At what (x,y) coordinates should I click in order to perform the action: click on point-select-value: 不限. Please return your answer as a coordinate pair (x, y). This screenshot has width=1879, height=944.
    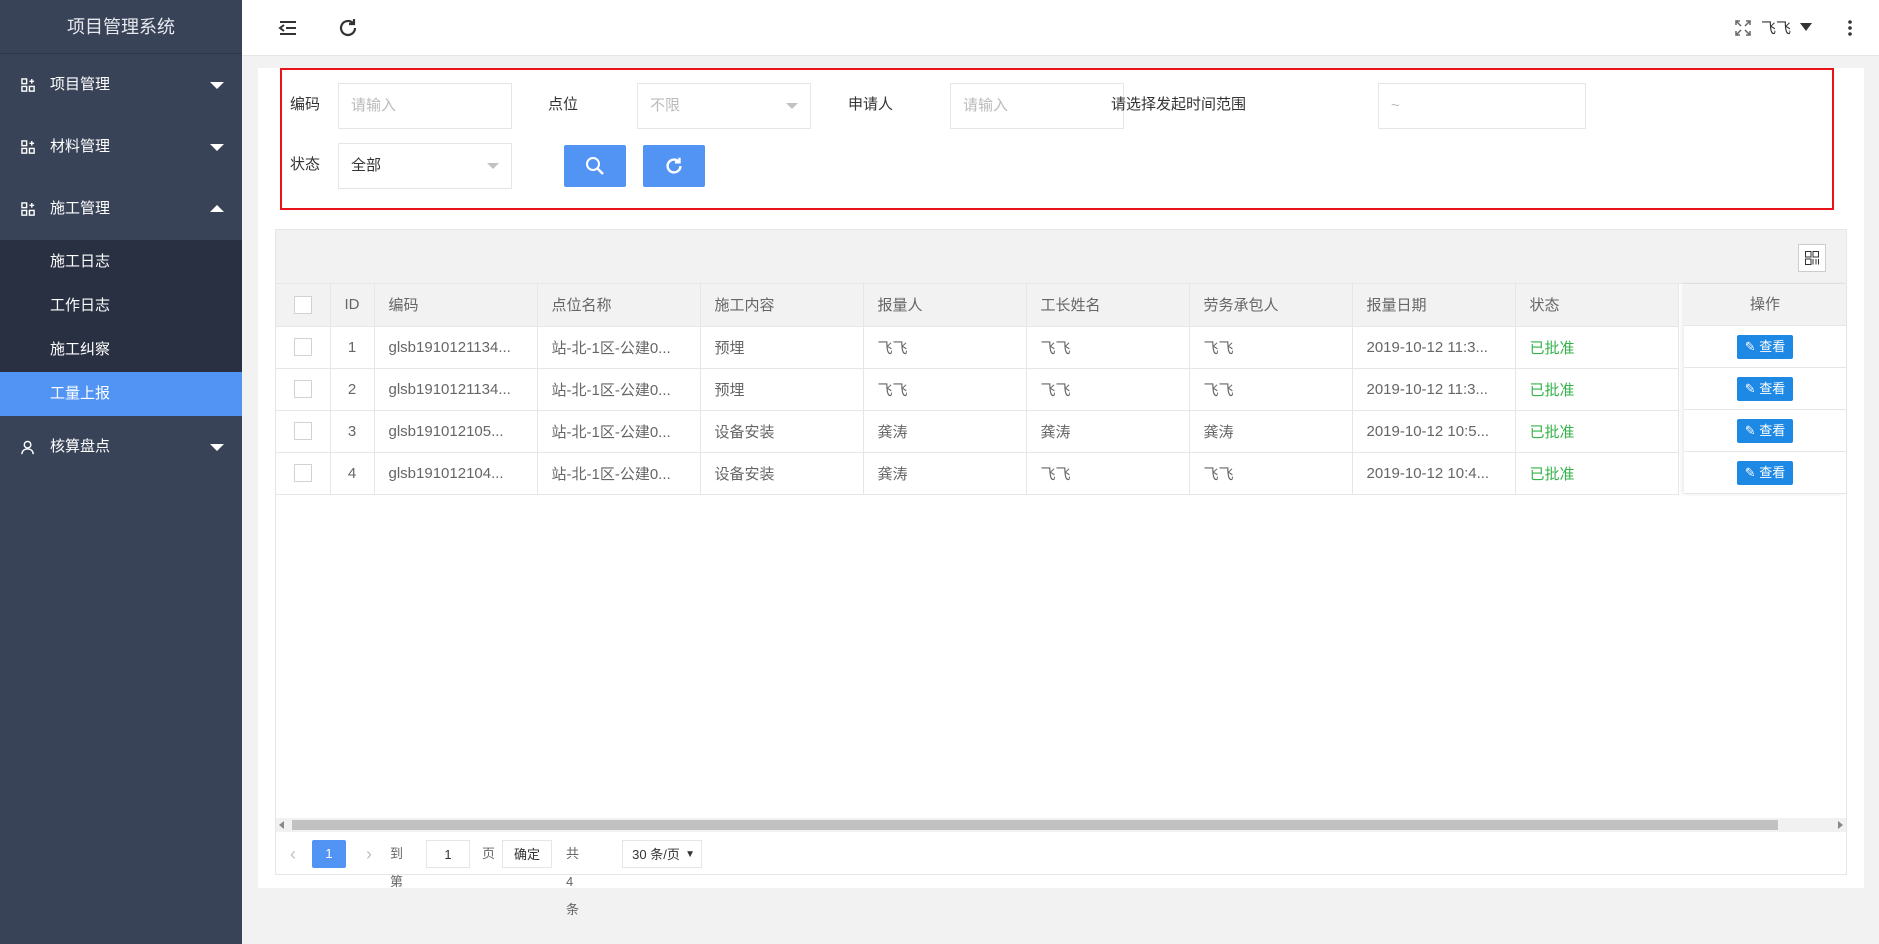
    Looking at the image, I should click on (665, 105).